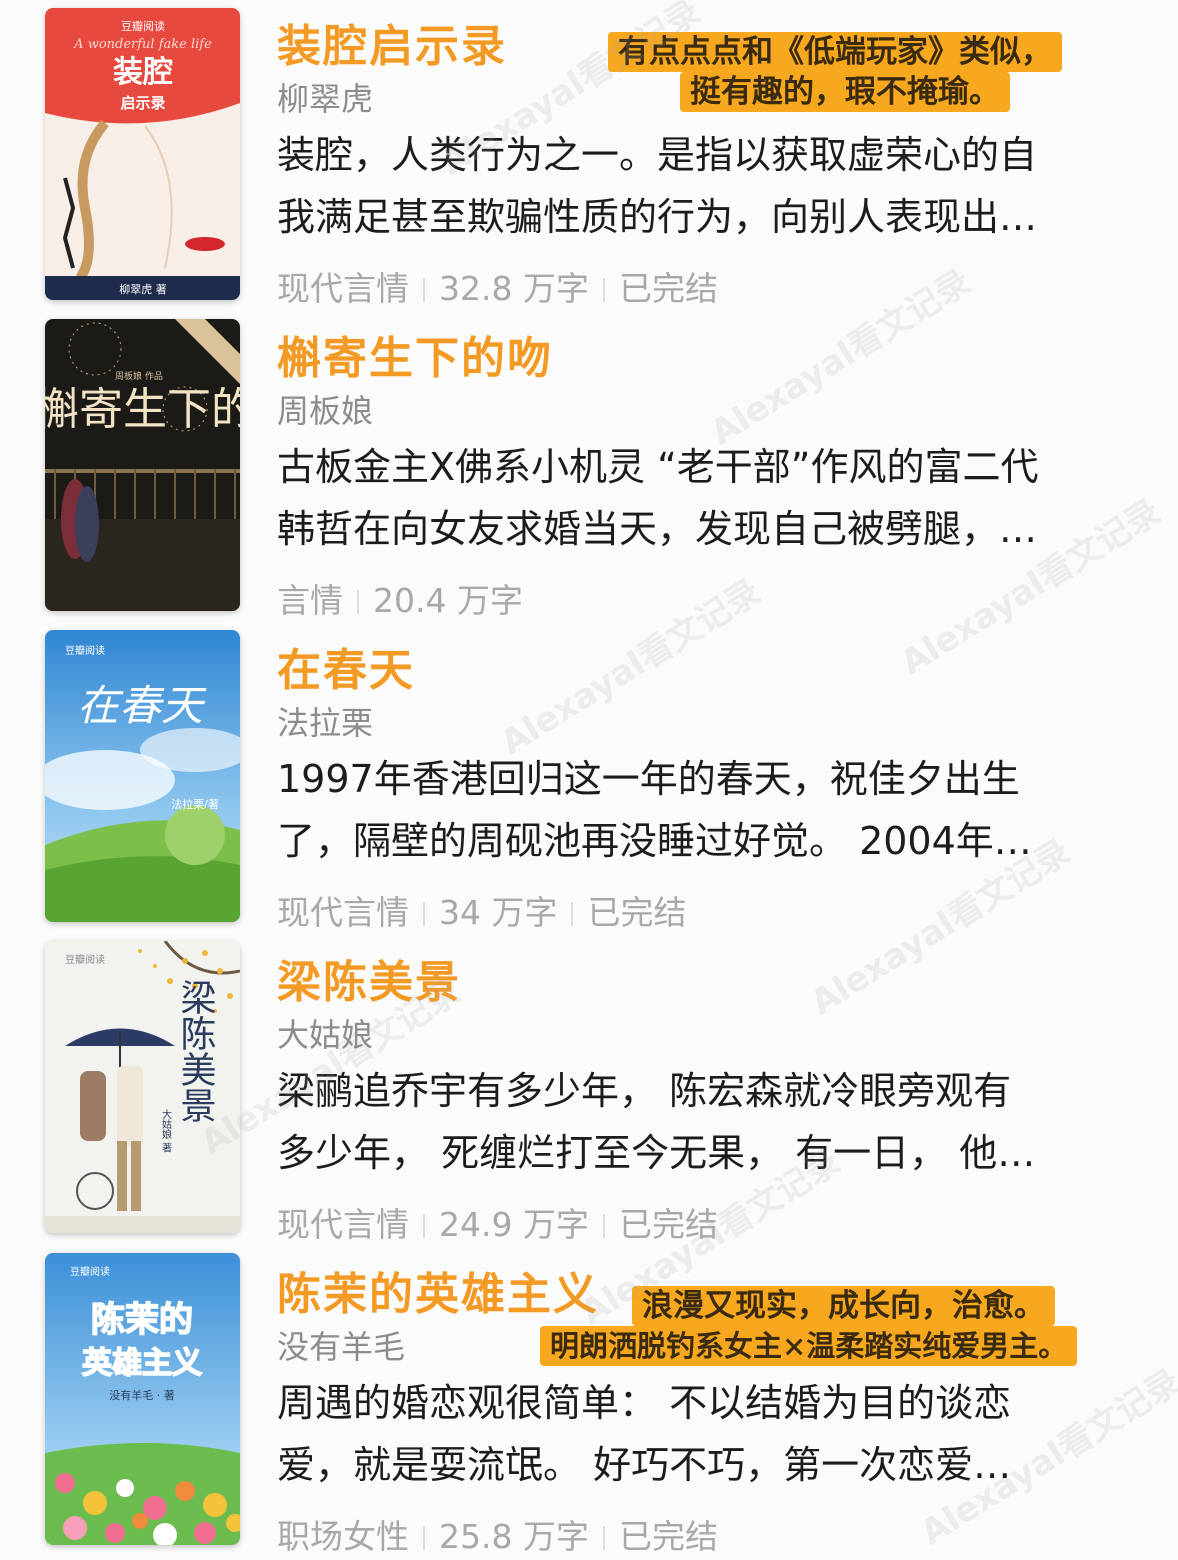  I want to click on book-author: 大姑娘, so click(325, 1035).